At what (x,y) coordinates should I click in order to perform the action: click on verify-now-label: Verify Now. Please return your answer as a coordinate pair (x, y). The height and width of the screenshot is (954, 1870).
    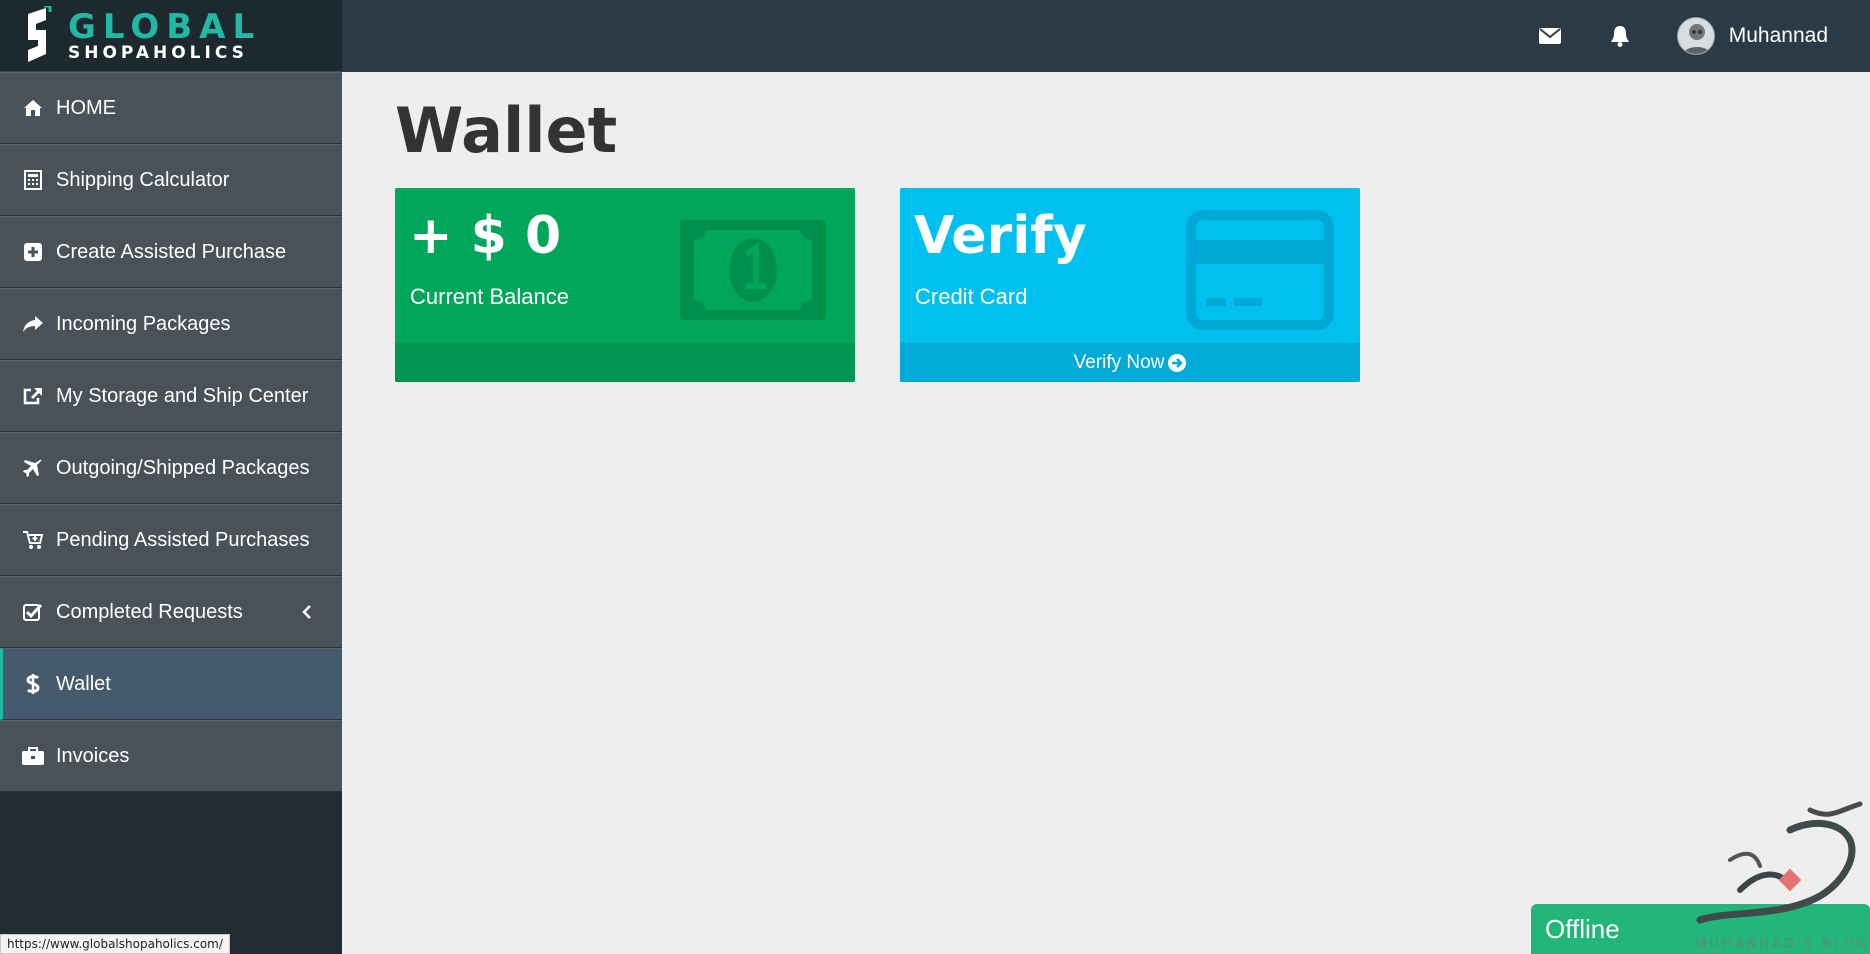
    Looking at the image, I should click on (1119, 362).